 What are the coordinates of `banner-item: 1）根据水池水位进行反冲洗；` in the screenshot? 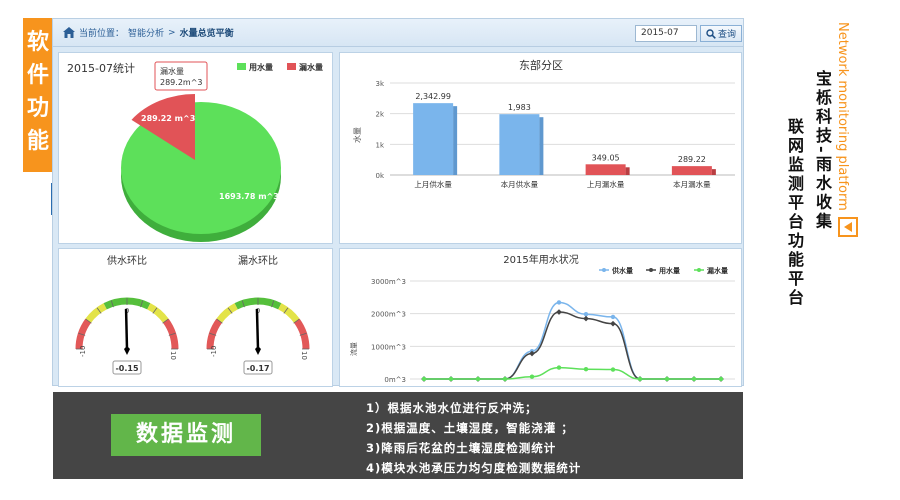 It's located at (452, 408).